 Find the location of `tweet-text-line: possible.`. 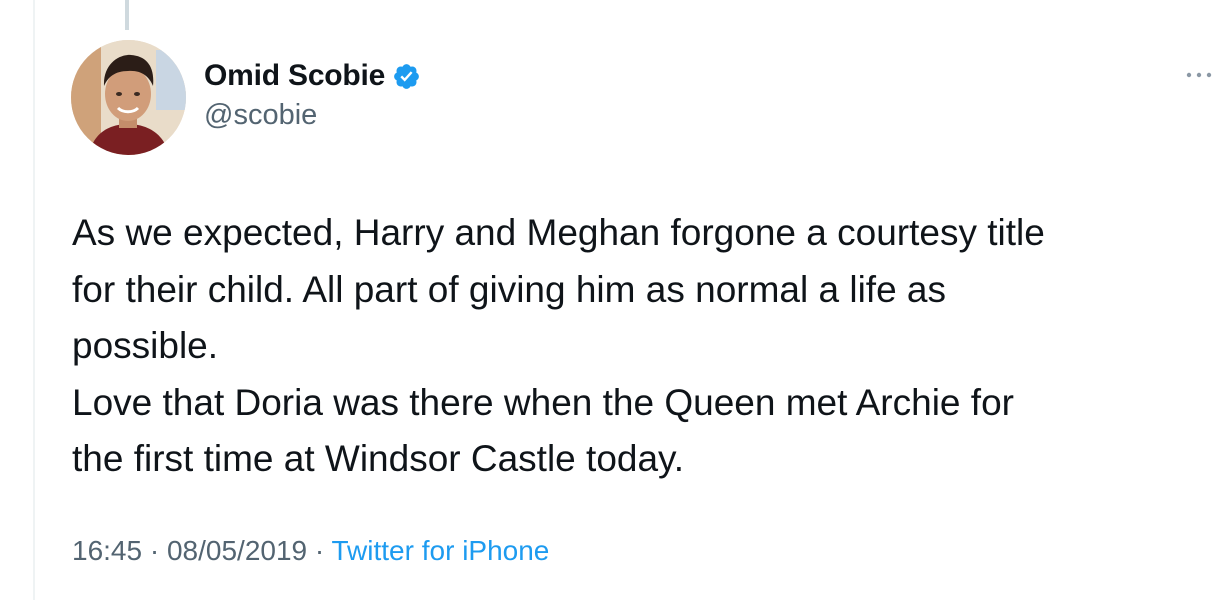

tweet-text-line: possible. is located at coordinates (145, 345).